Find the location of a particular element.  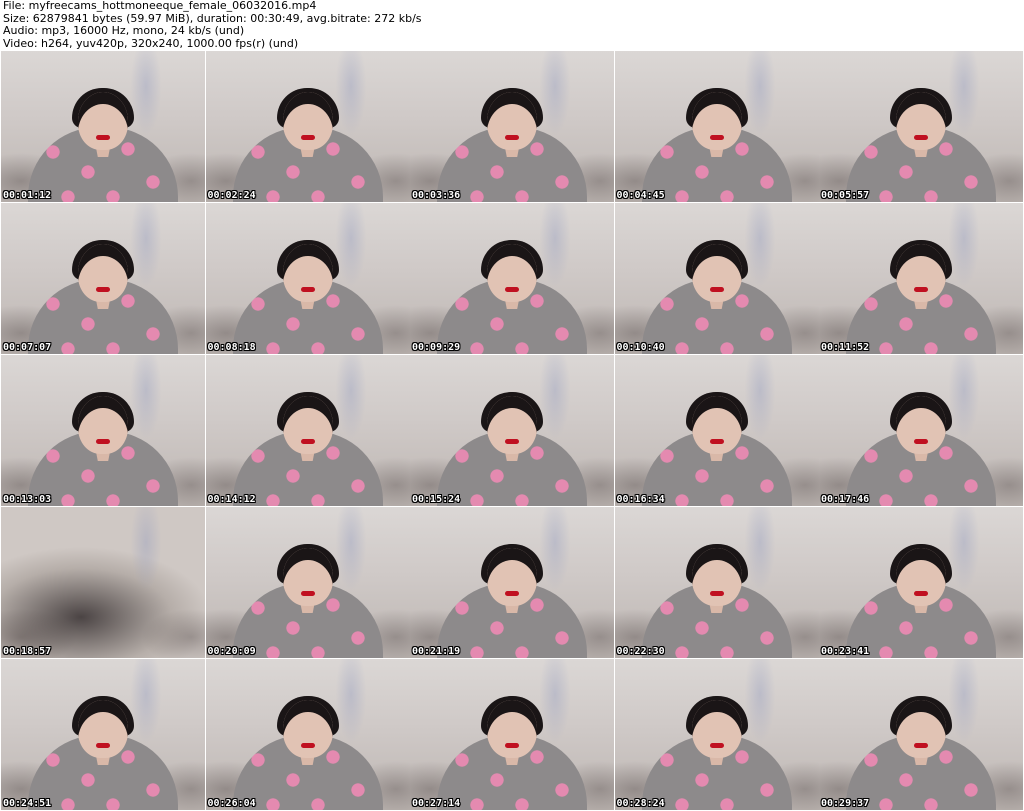

video-thumbnail: 00:04:45 is located at coordinates (716, 126).